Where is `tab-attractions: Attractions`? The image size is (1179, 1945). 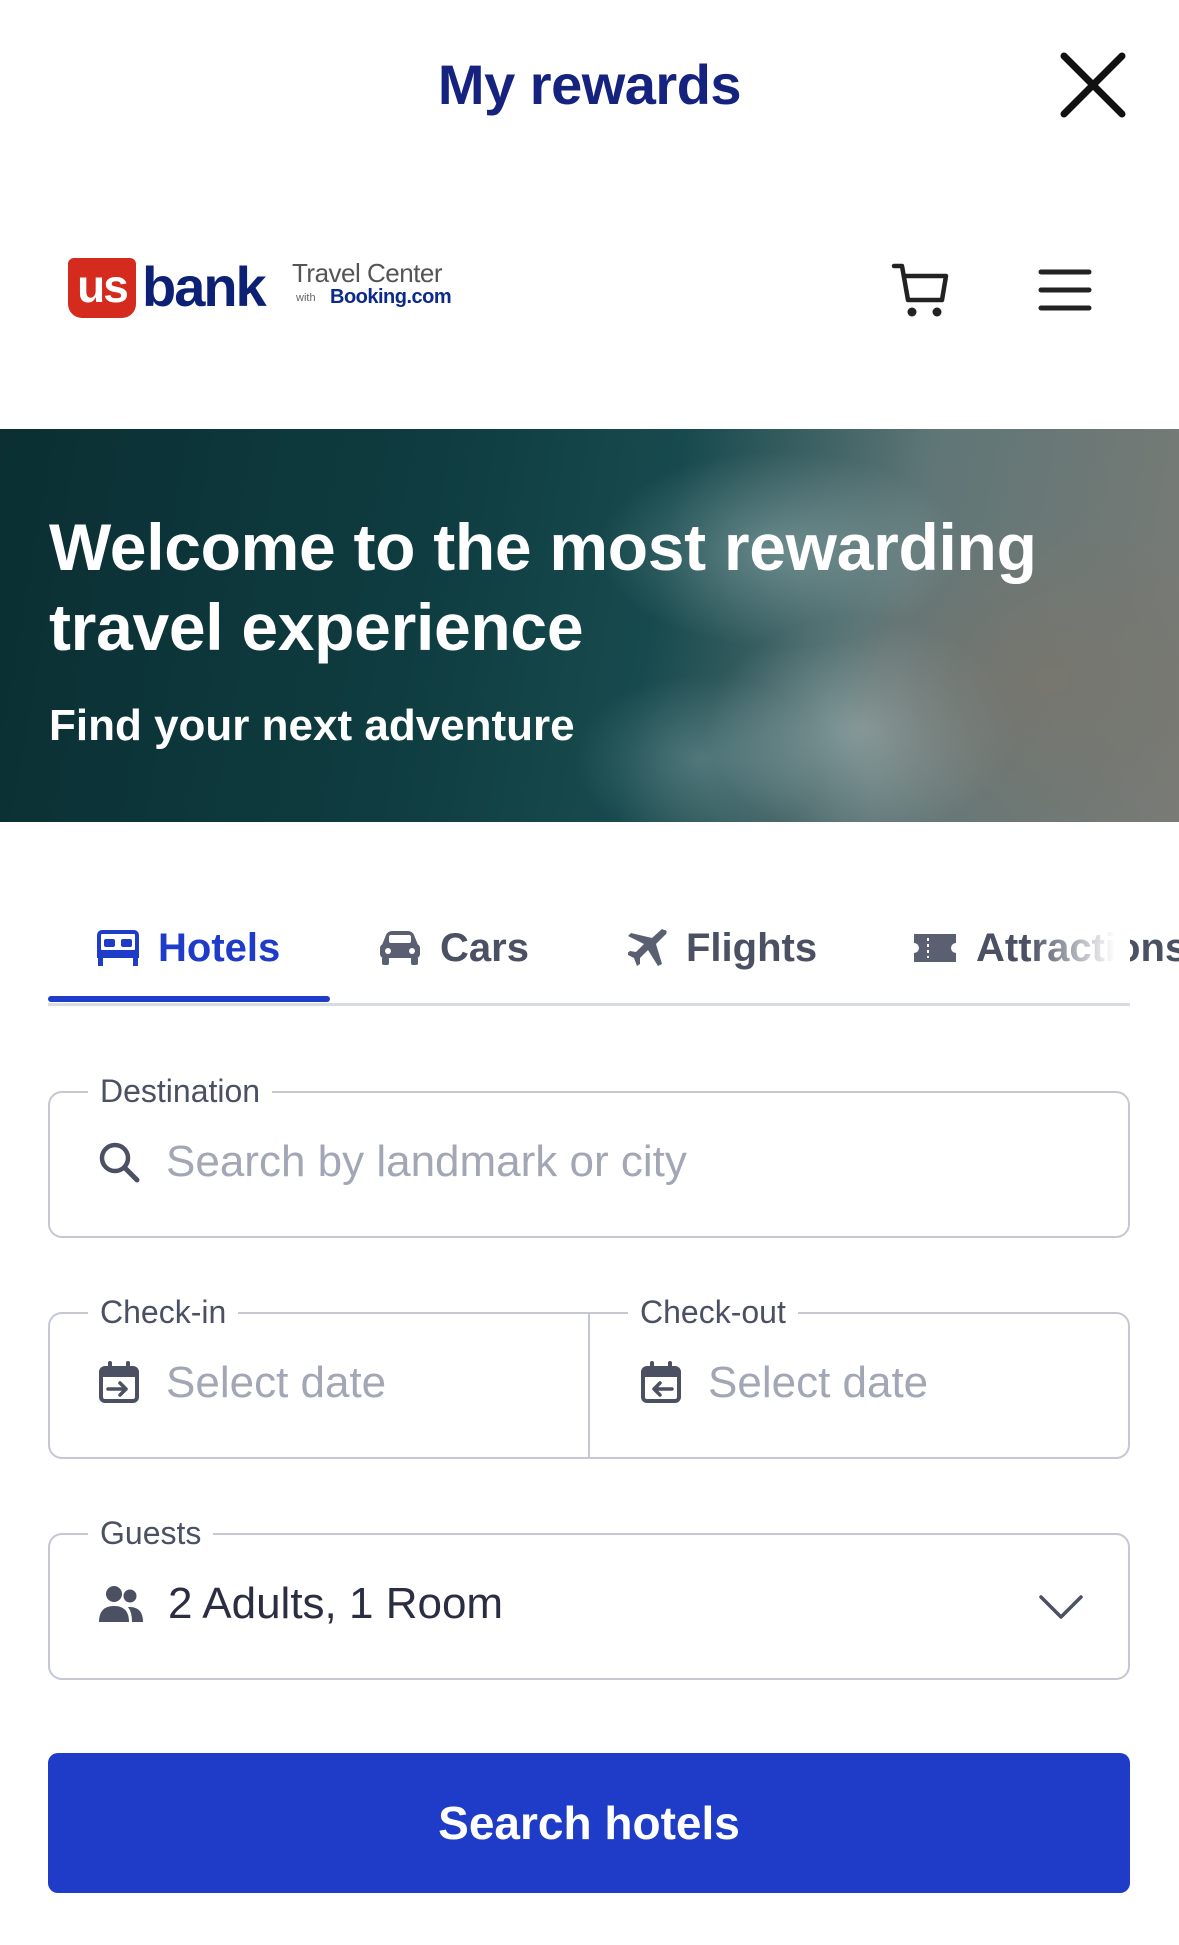
tab-attractions: Attractions is located at coordinates (1045, 948).